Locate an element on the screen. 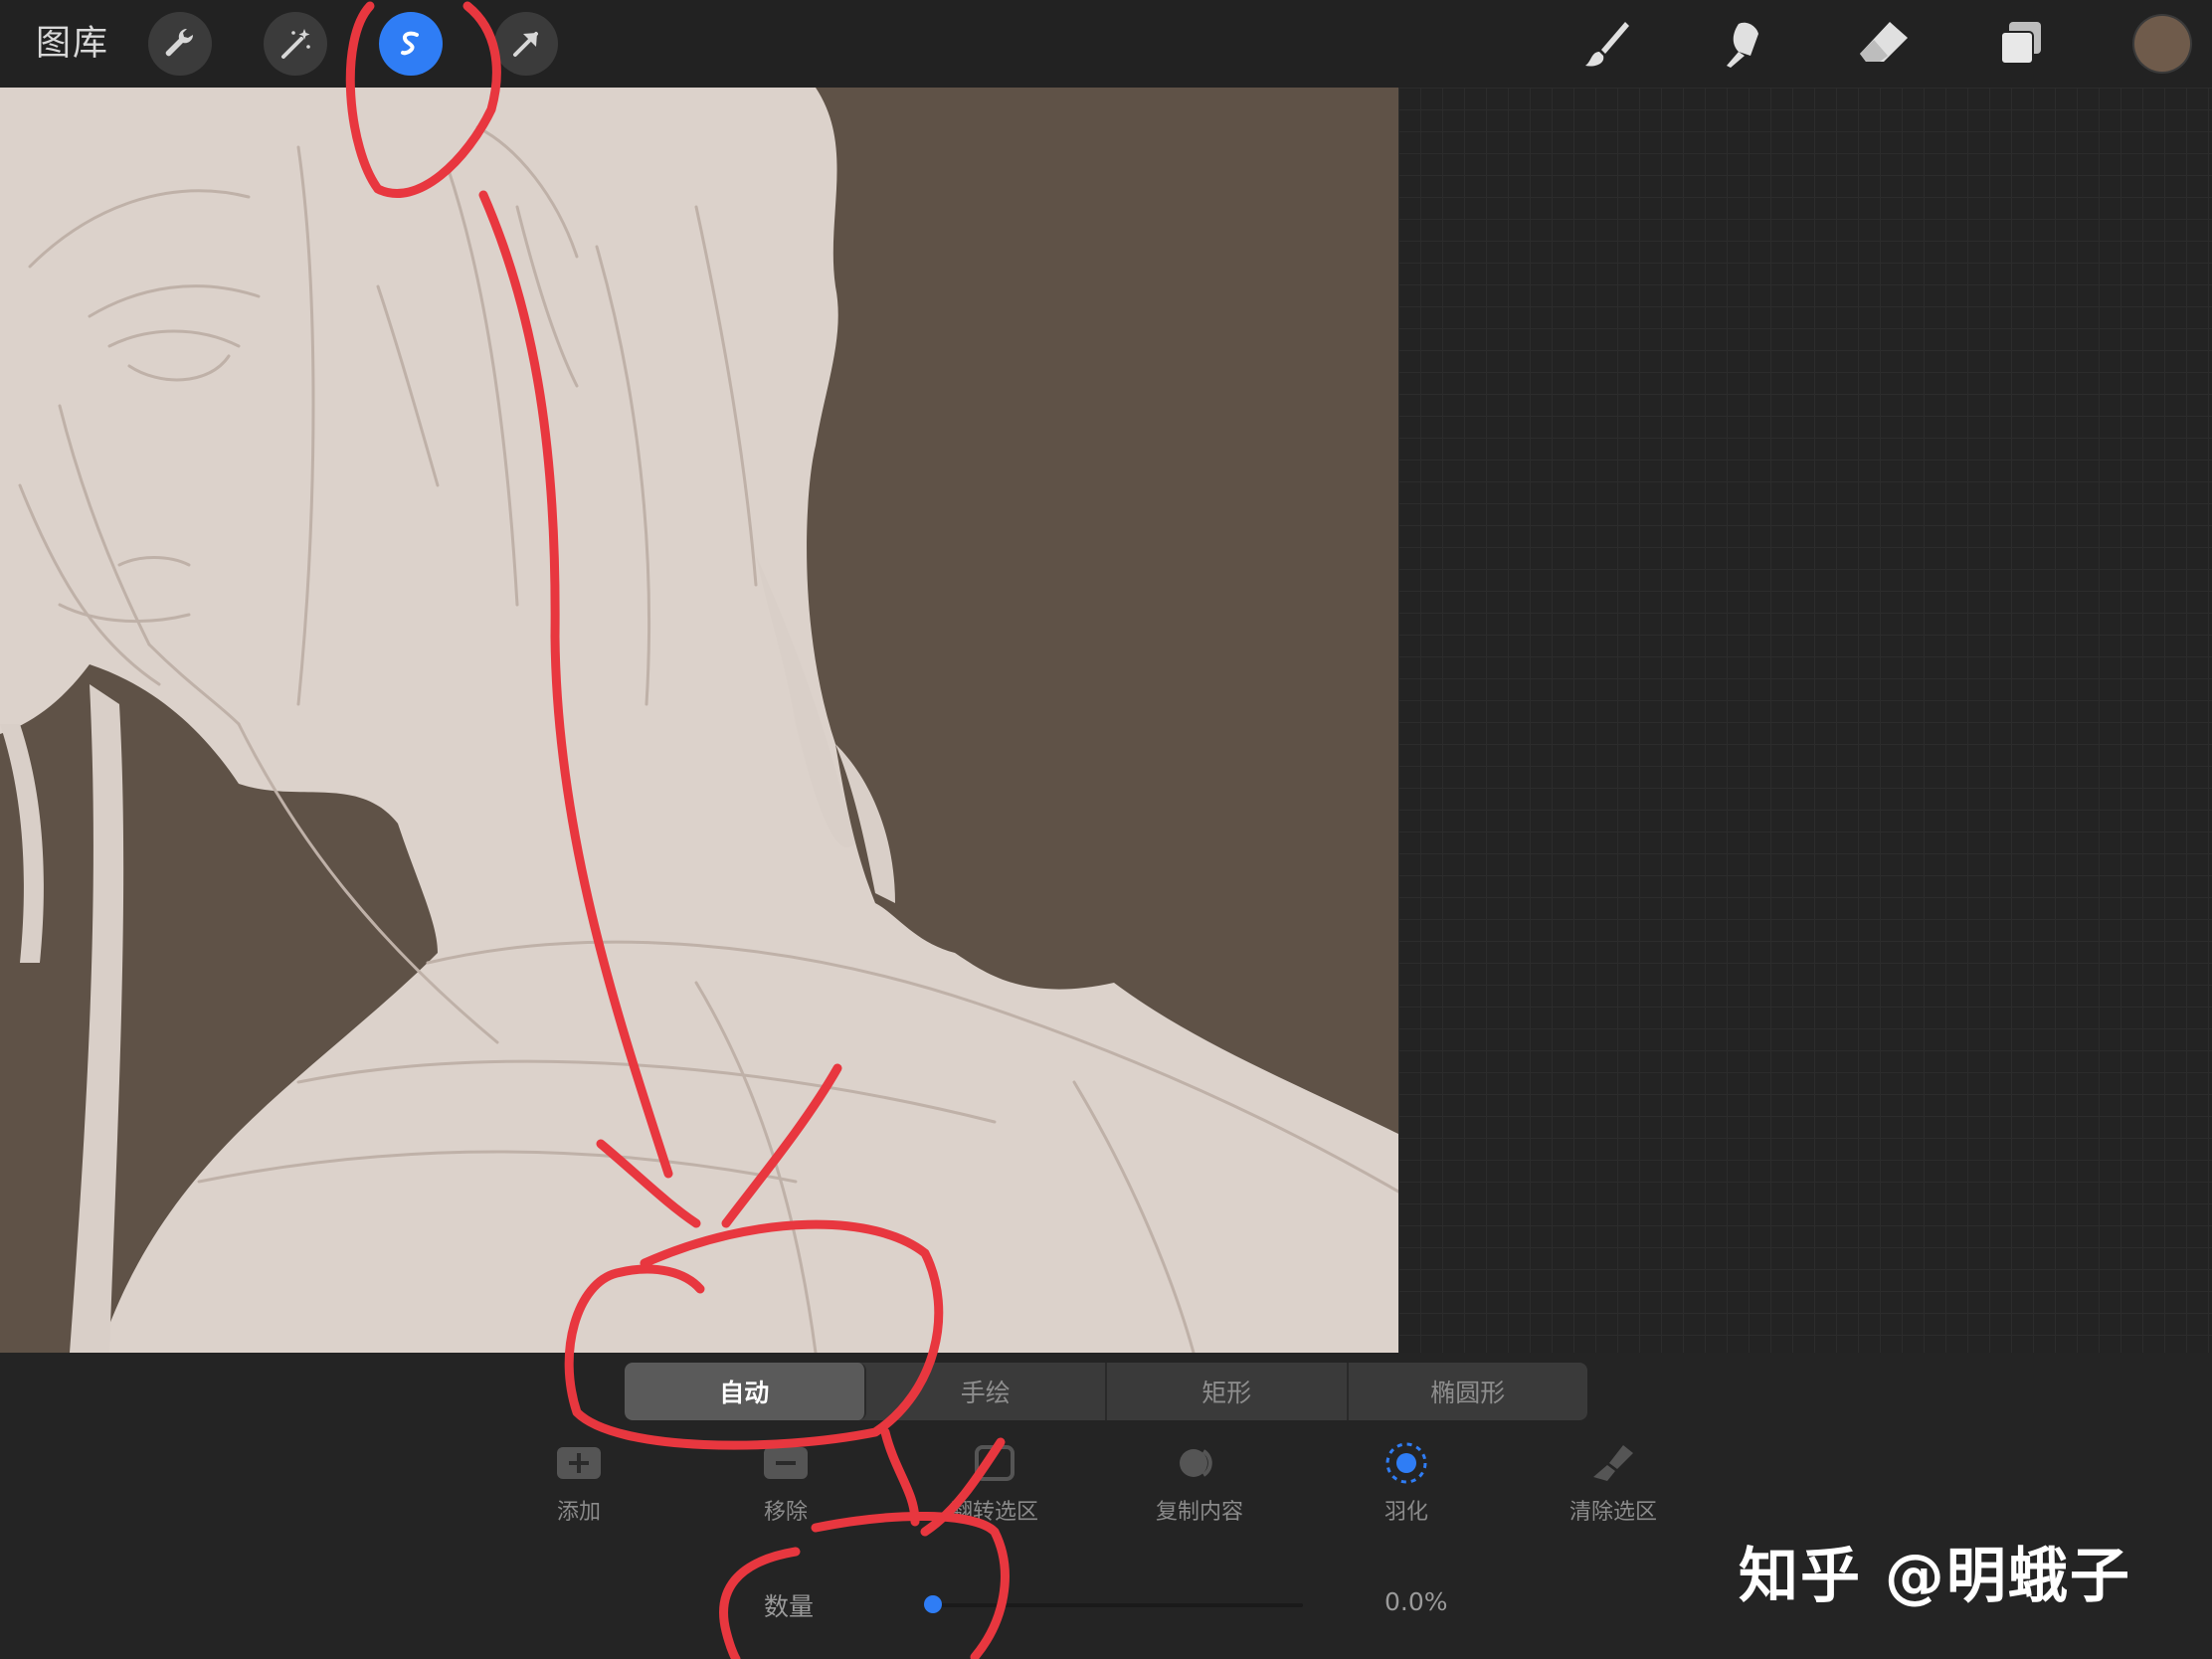 This screenshot has height=1659, width=2212. wrench-icon is located at coordinates (179, 42).